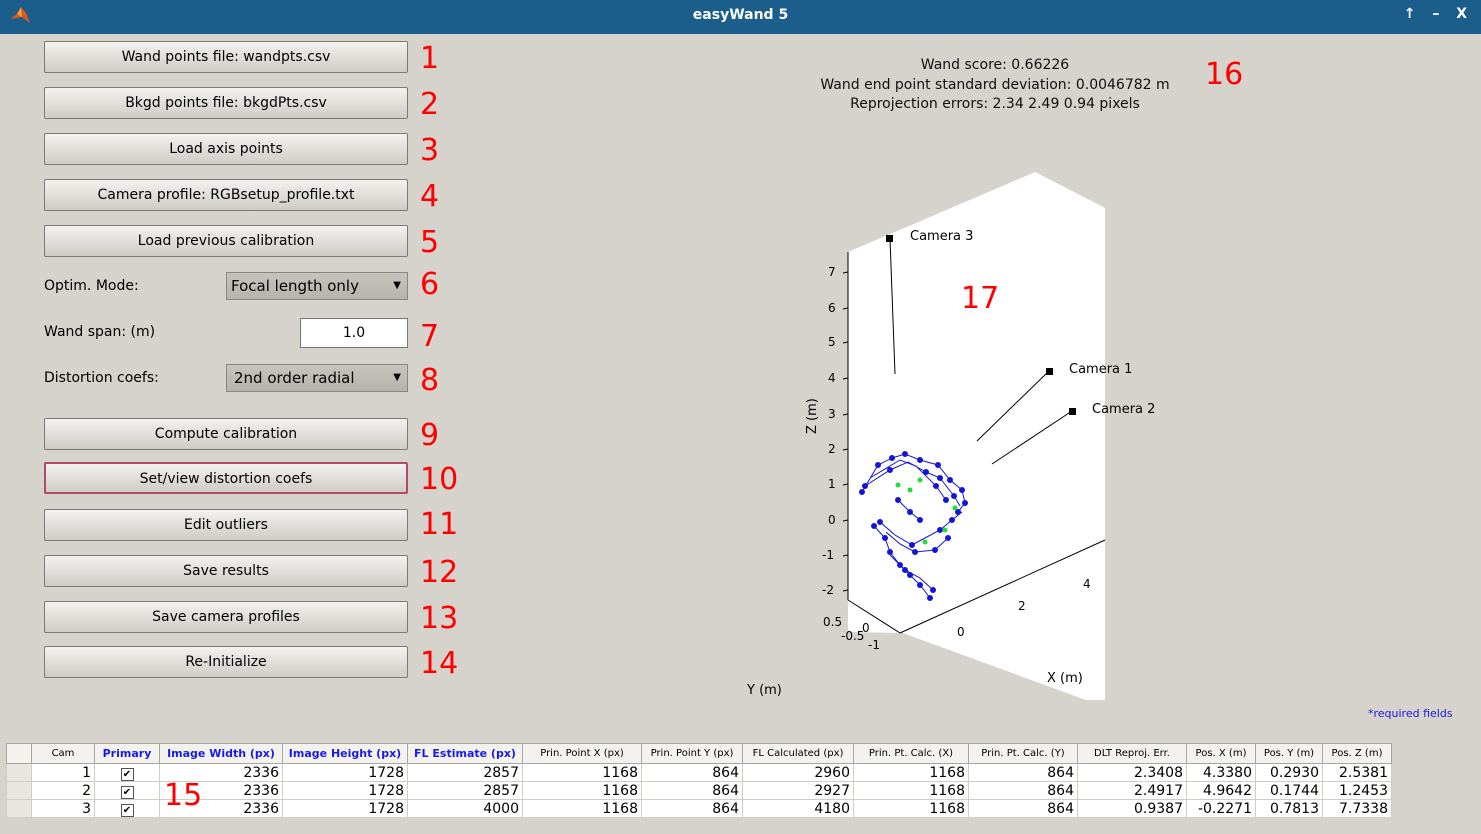 The width and height of the screenshot is (1481, 834). Describe the element at coordinates (465, 808) in the screenshot. I see `table-cell: 4000` at that location.